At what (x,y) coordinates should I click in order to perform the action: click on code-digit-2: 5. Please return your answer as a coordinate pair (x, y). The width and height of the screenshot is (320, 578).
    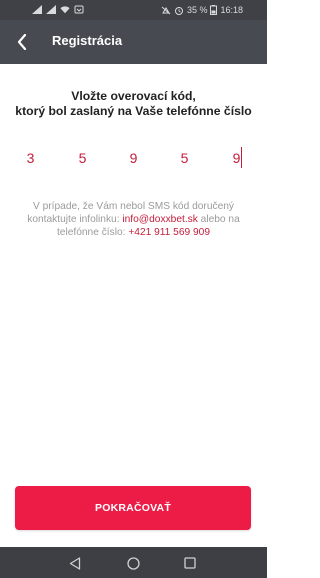
    Looking at the image, I should click on (82, 158).